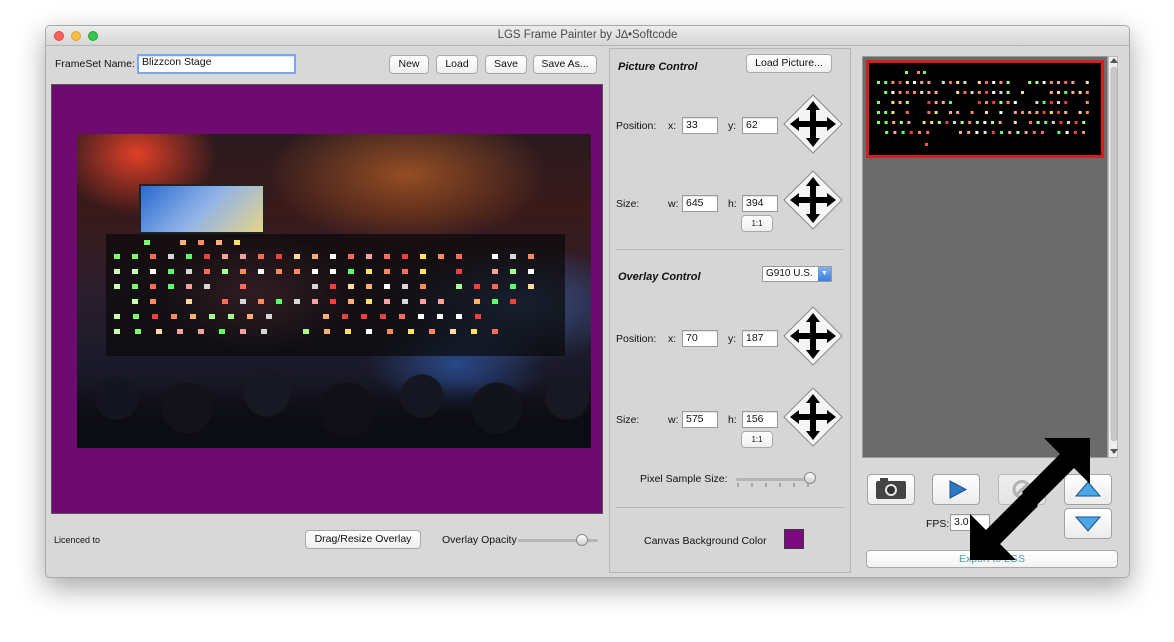 This screenshot has height=642, width=1174. Describe the element at coordinates (732, 339) in the screenshot. I see `overlay-y-label: y:` at that location.